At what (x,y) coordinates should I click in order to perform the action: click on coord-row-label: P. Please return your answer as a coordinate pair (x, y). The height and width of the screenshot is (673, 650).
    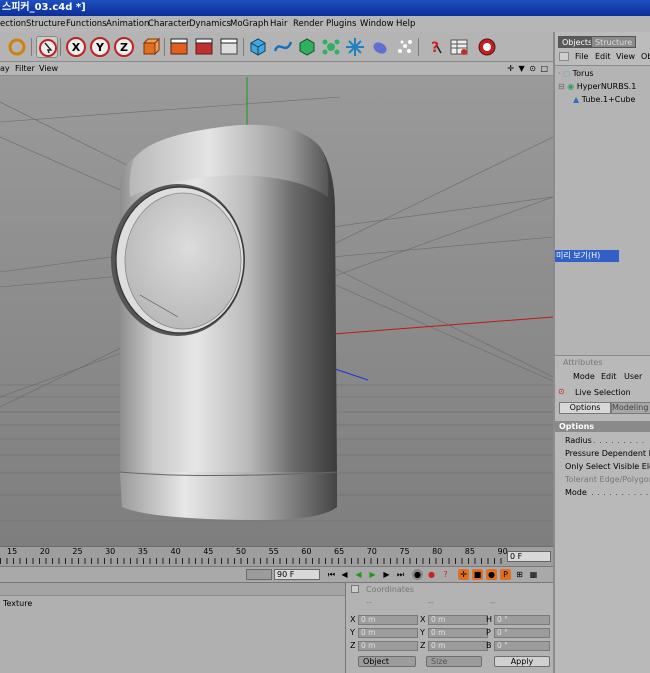
    Looking at the image, I should click on (488, 632).